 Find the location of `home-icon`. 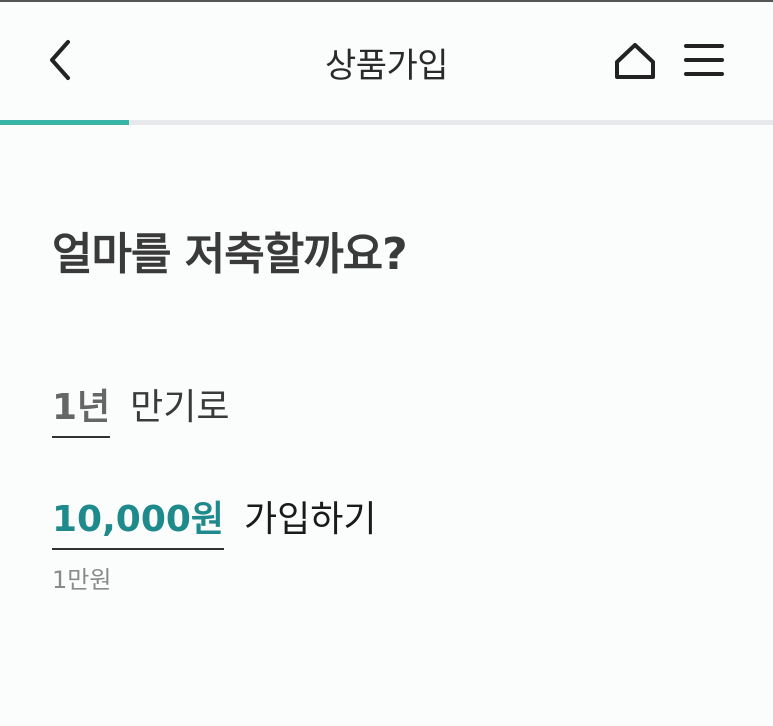

home-icon is located at coordinates (635, 61).